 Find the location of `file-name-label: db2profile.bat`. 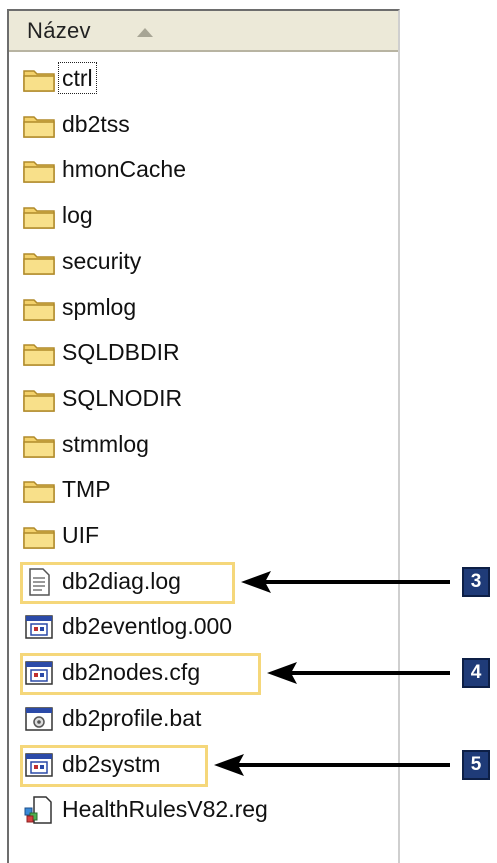

file-name-label: db2profile.bat is located at coordinates (132, 717).